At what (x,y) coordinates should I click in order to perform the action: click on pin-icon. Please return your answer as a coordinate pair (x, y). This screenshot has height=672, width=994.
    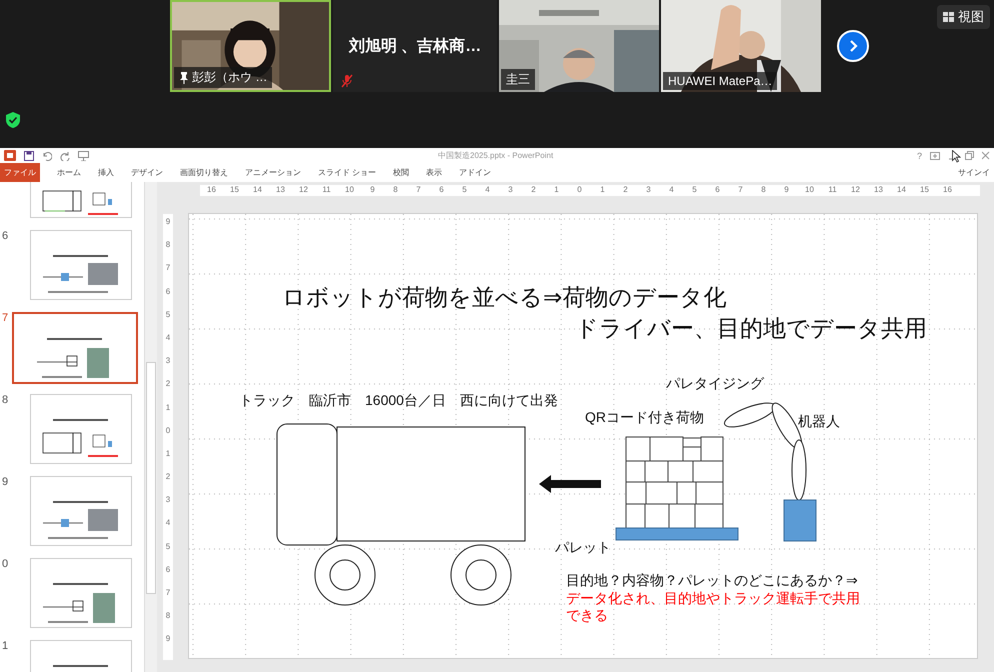
    Looking at the image, I should click on (184, 78).